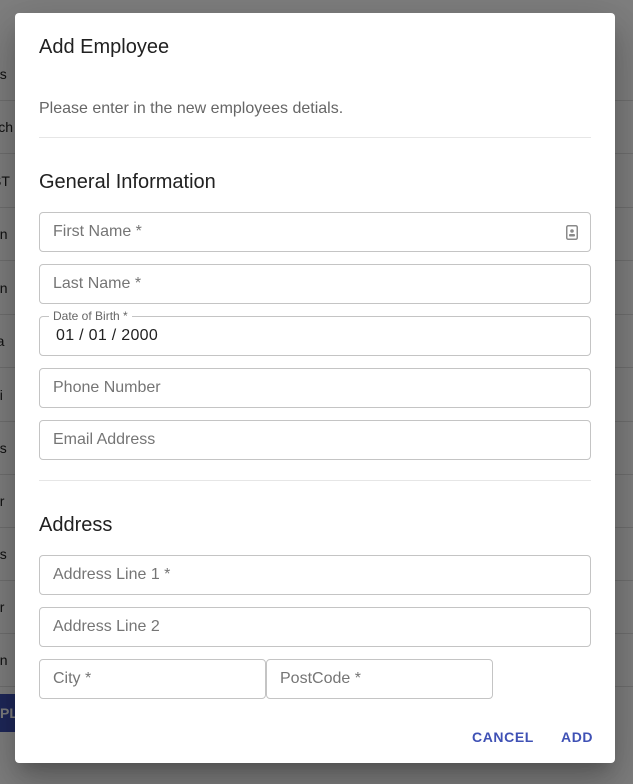 Image resolution: width=633 pixels, height=784 pixels. I want to click on date-of-birth-value: 01 / 01 / 2000, so click(107, 335).